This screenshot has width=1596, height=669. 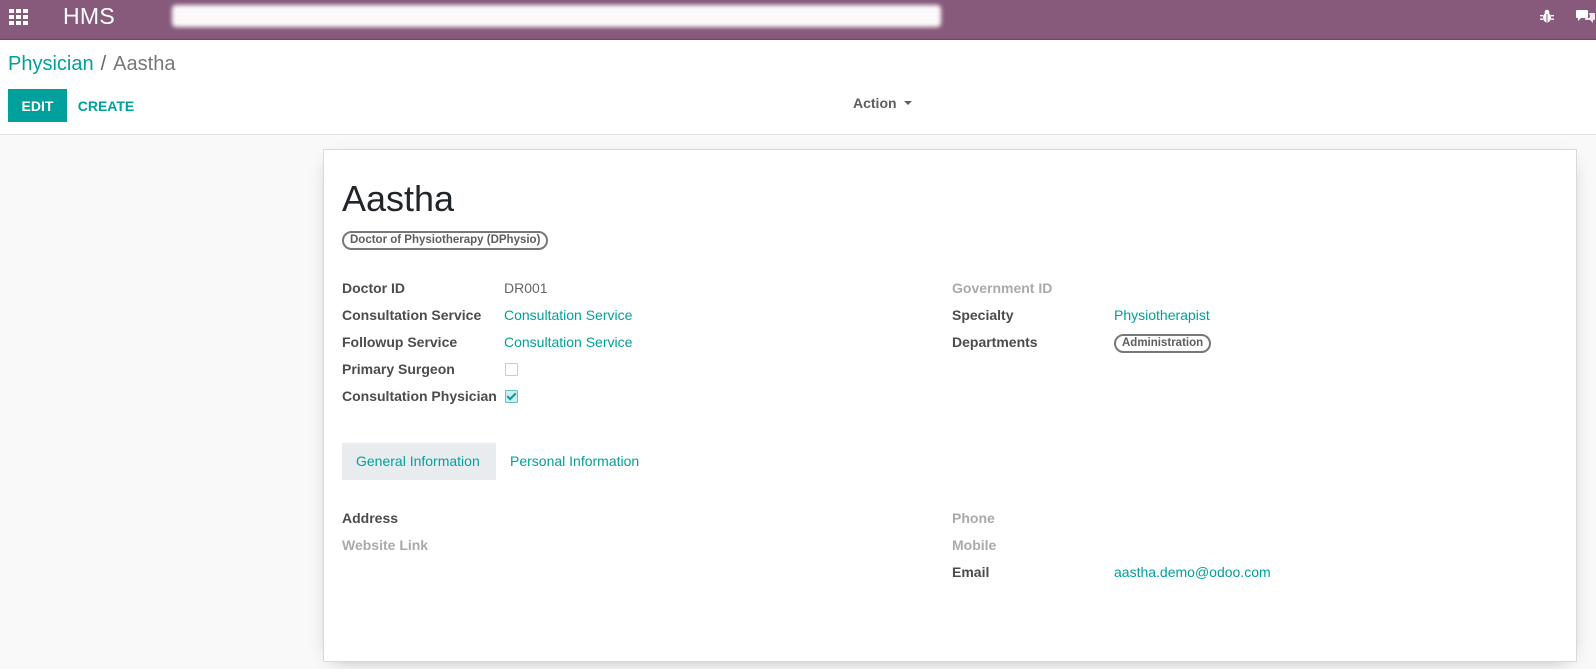 What do you see at coordinates (1163, 343) in the screenshot?
I see `department-tag: Administration` at bounding box center [1163, 343].